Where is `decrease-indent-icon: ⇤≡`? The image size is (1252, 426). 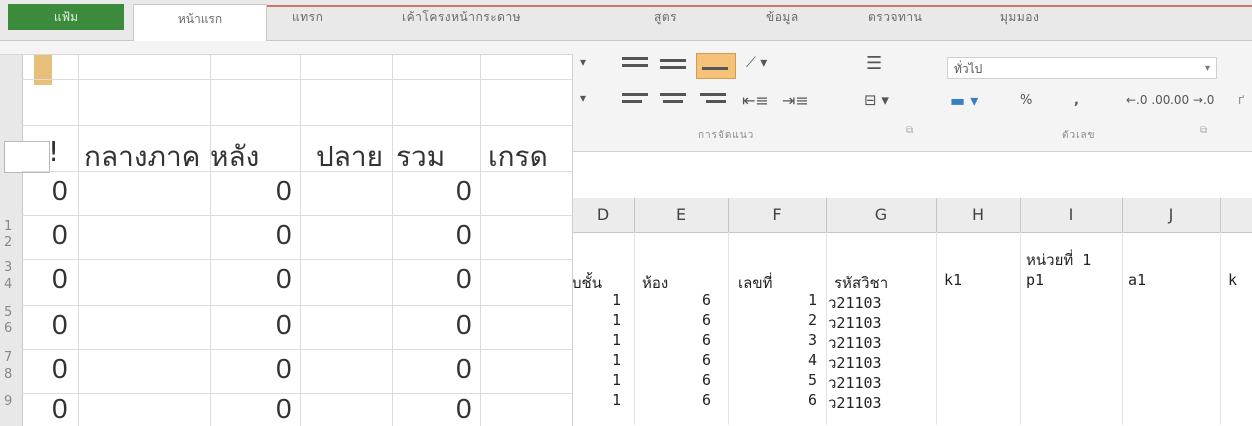
decrease-indent-icon: ⇤≡ is located at coordinates (755, 100).